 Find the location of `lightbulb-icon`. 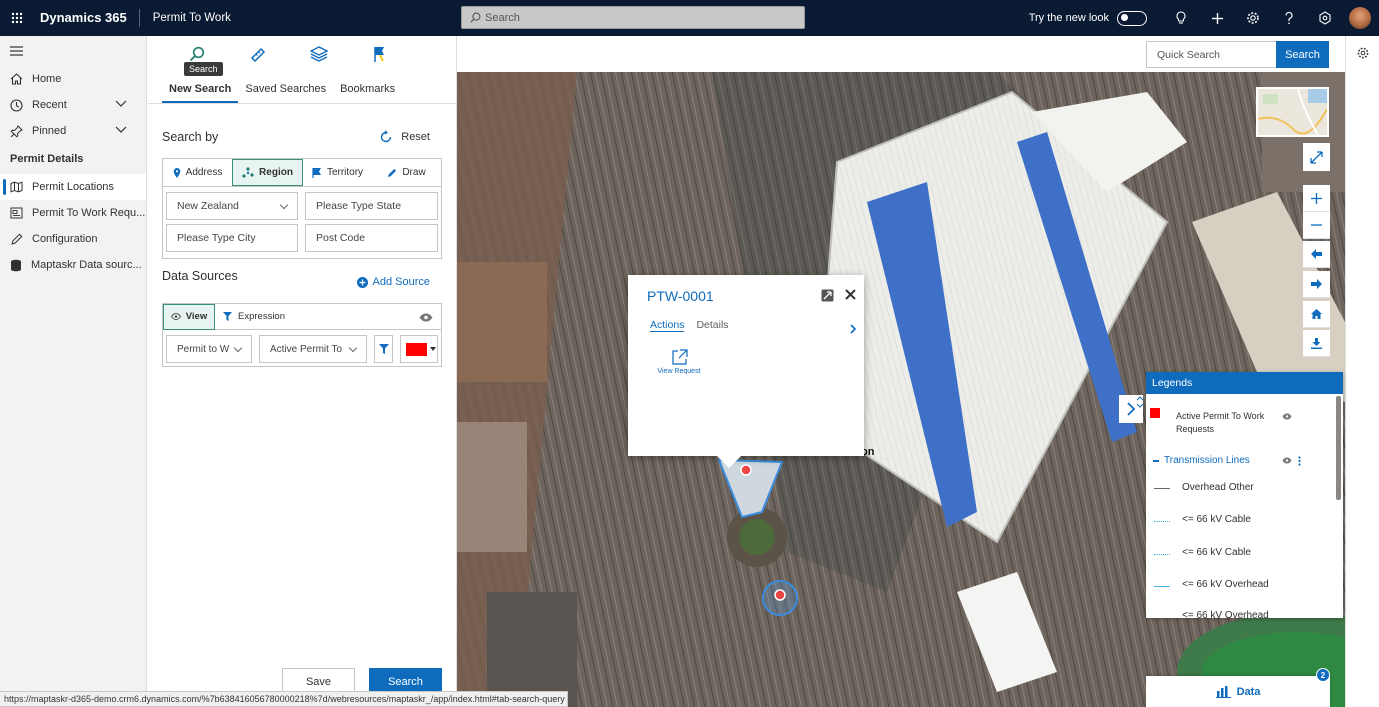

lightbulb-icon is located at coordinates (1181, 18).